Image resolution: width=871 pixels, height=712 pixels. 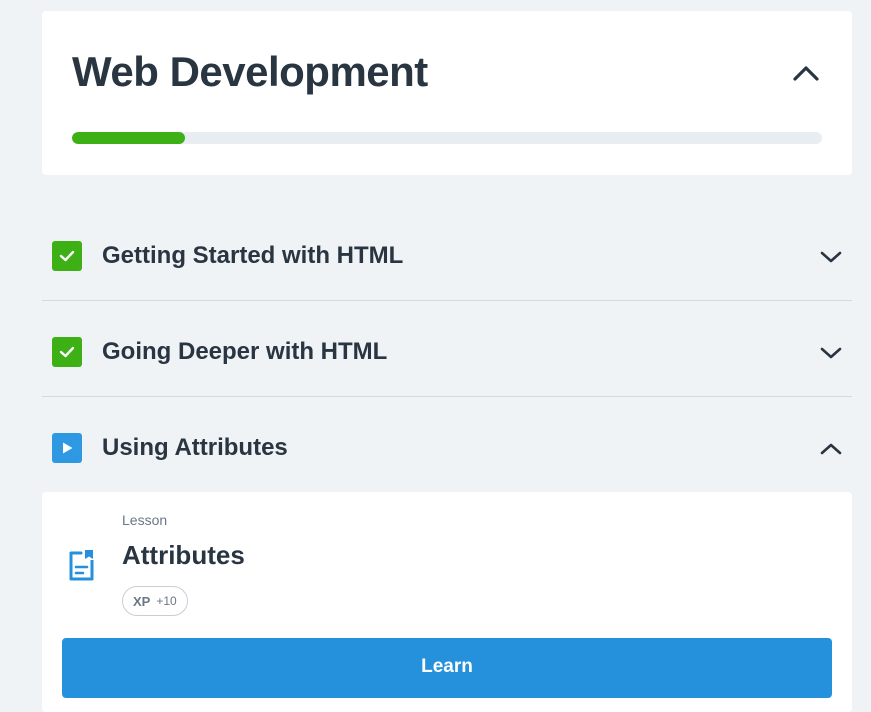 What do you see at coordinates (250, 71) in the screenshot?
I see `course-title: Web Development` at bounding box center [250, 71].